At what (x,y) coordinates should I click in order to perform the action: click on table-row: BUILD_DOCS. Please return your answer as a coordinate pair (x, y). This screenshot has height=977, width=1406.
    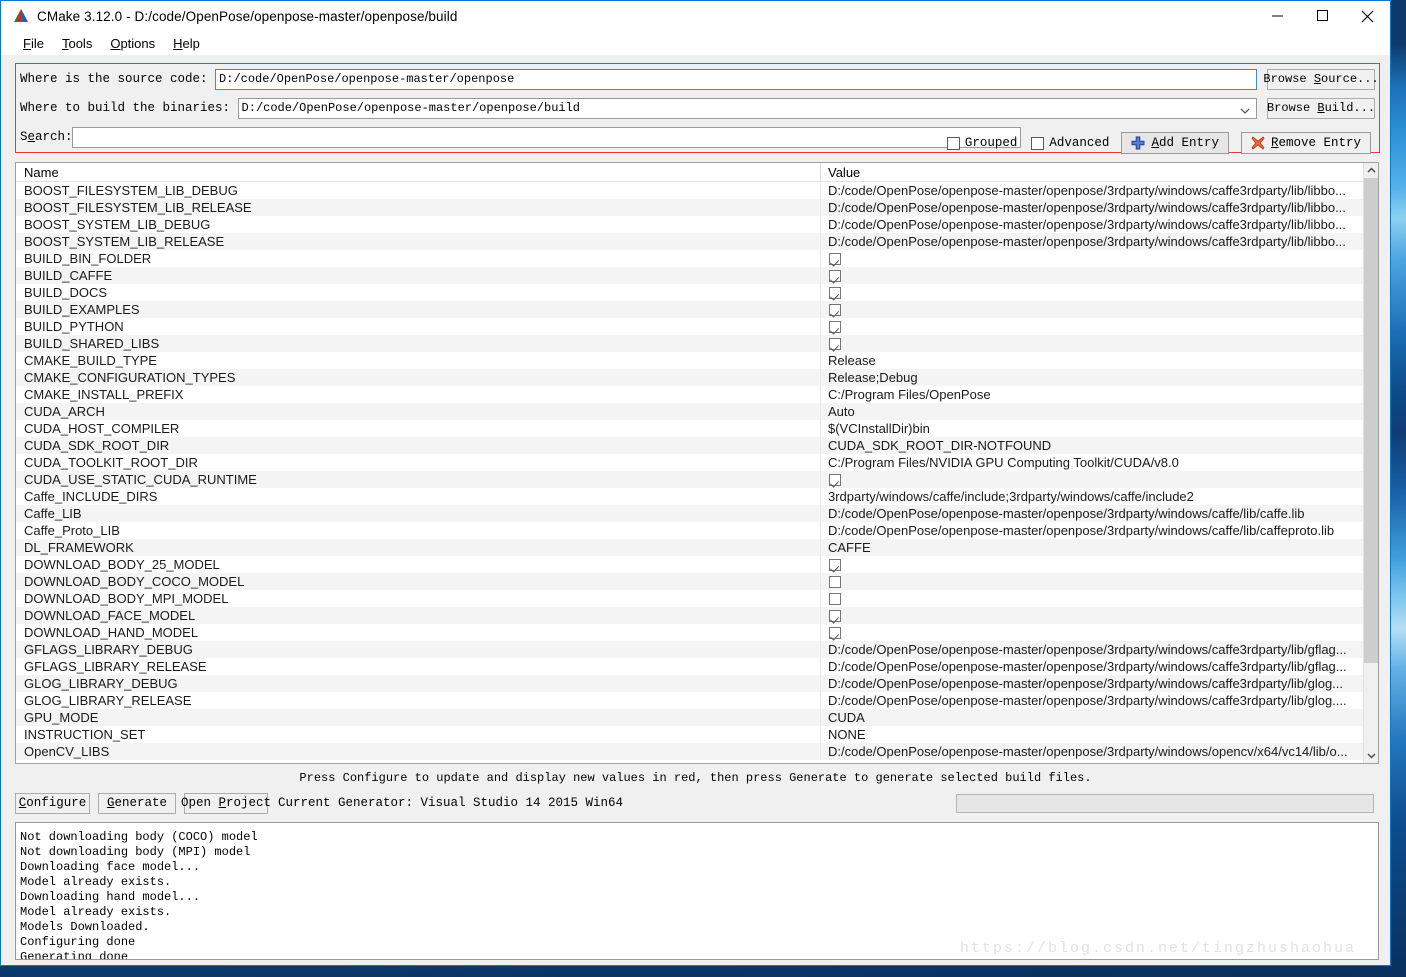
    Looking at the image, I should click on (689, 292).